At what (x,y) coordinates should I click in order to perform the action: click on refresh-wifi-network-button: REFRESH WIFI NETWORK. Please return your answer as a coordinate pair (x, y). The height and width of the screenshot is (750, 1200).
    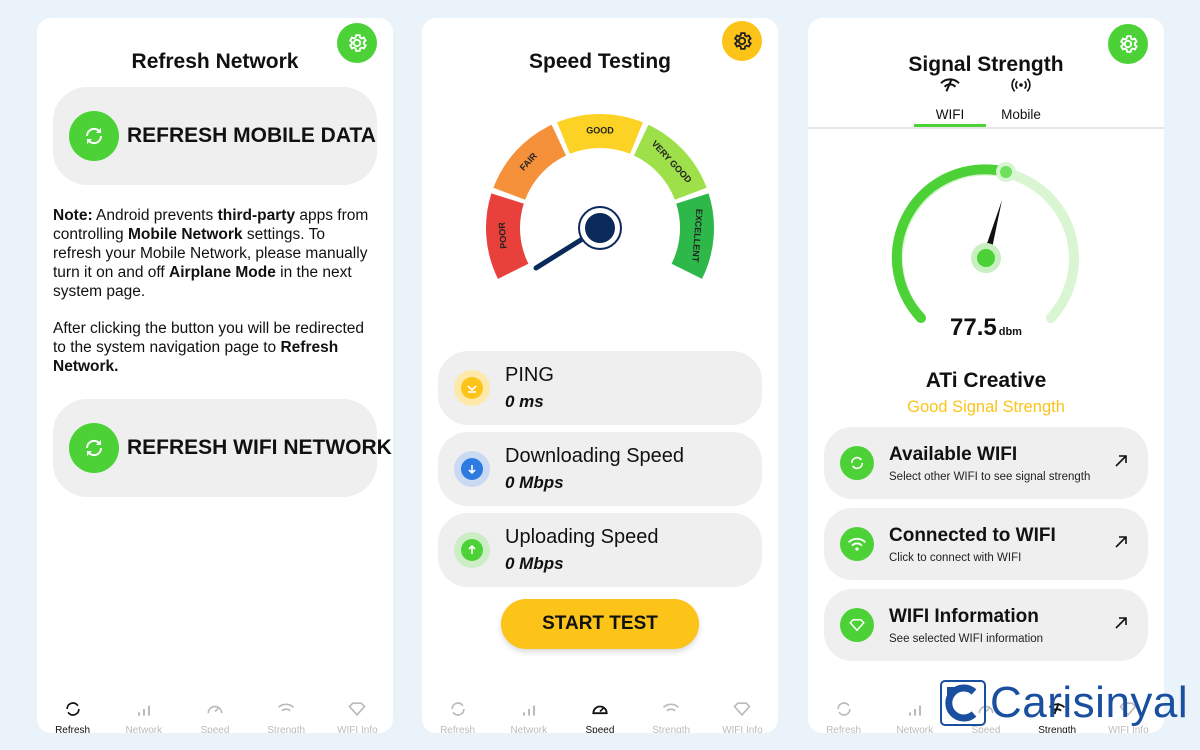
    Looking at the image, I should click on (222, 448).